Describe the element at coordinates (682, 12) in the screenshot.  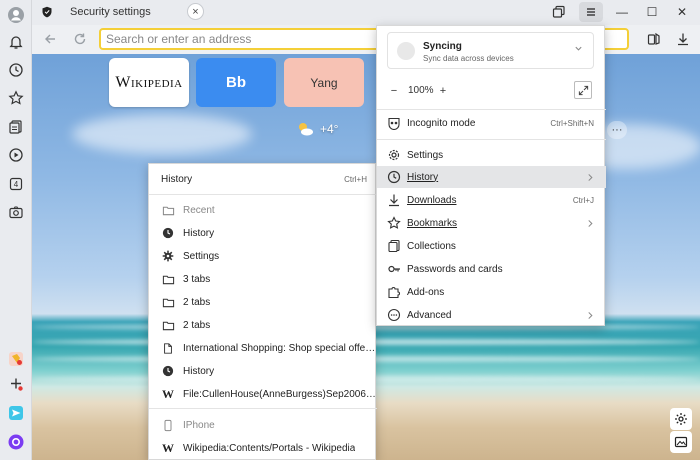
I see `close-window-button: ✕` at that location.